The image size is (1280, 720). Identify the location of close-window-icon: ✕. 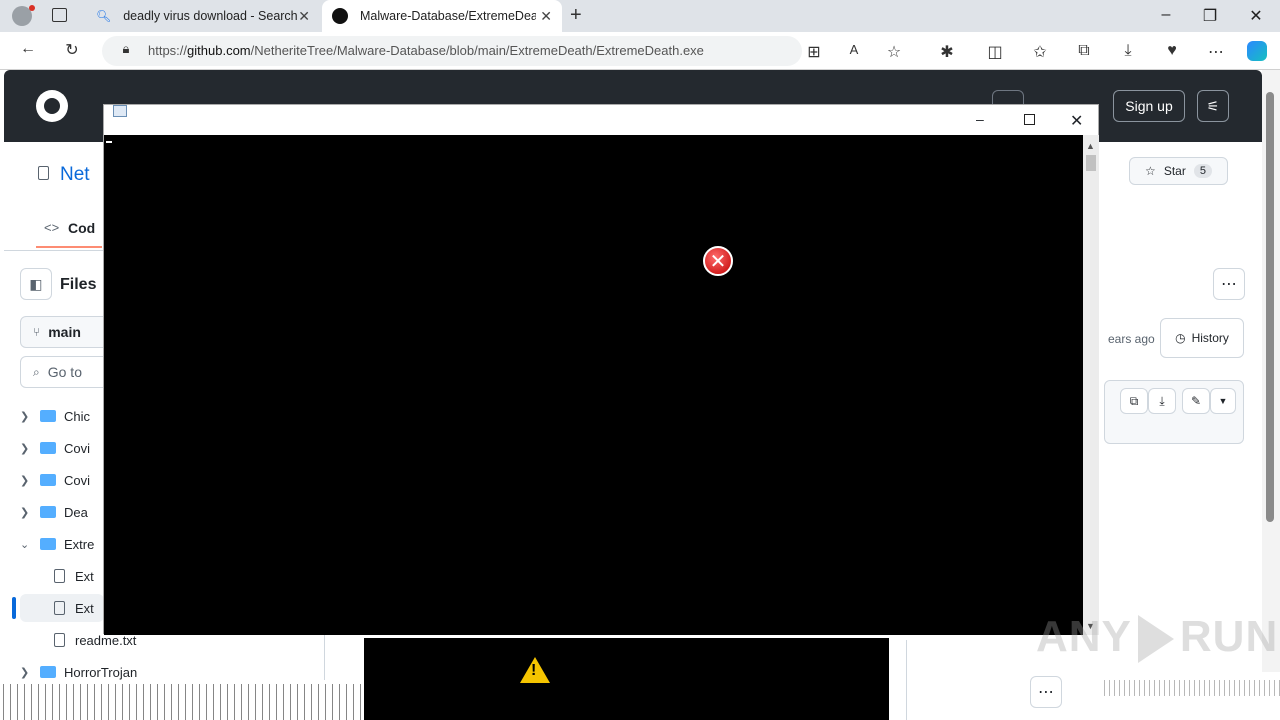
(1256, 16).